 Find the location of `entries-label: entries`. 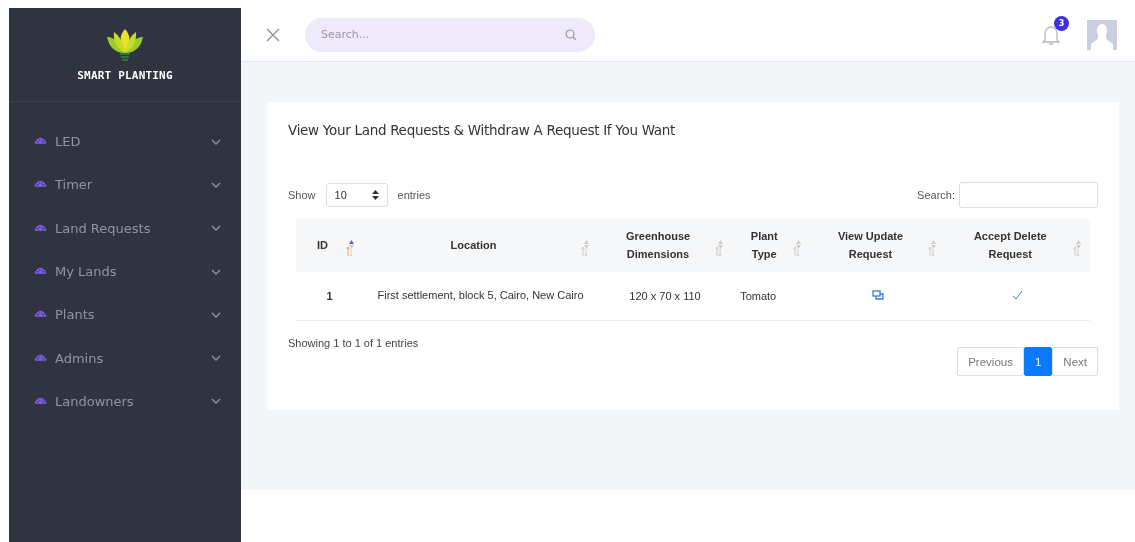

entries-label: entries is located at coordinates (414, 195).